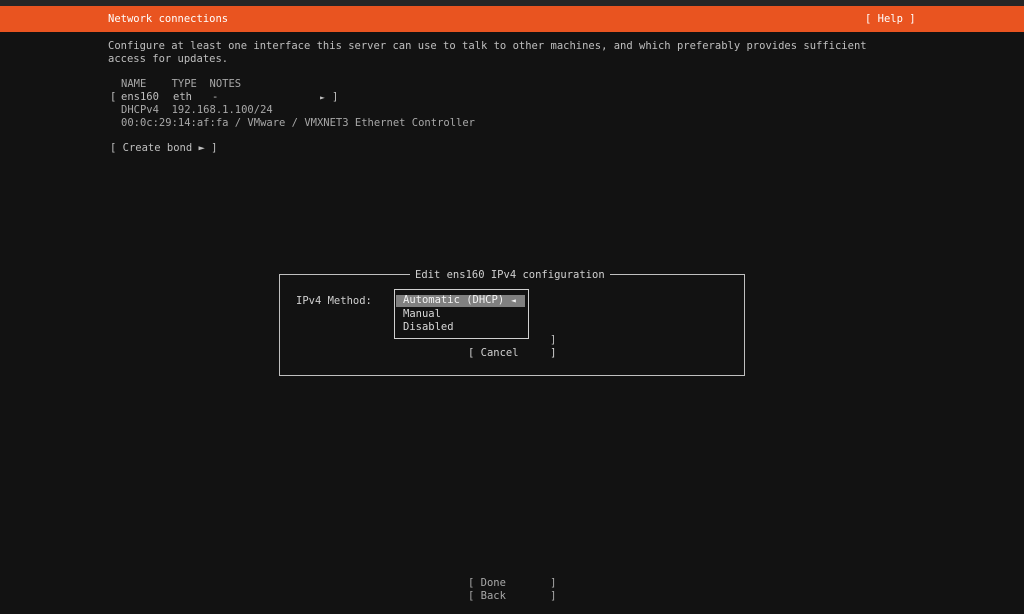  I want to click on help-button: [ Help ], so click(890, 19).